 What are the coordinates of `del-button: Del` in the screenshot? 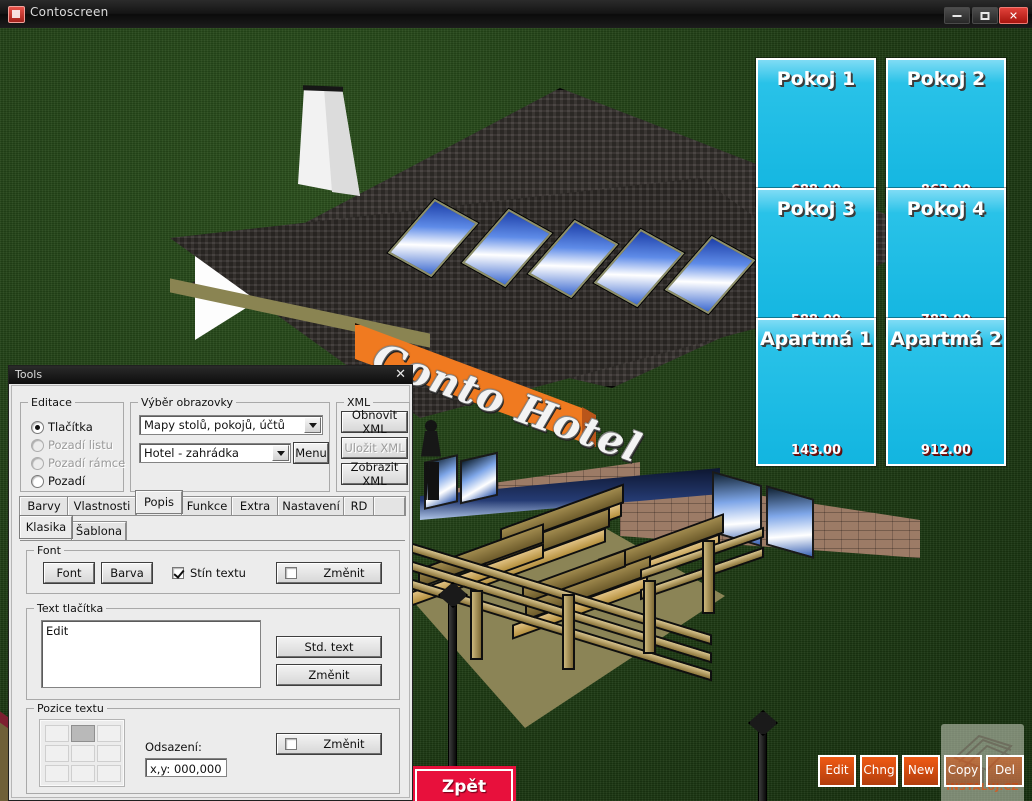 It's located at (1005, 771).